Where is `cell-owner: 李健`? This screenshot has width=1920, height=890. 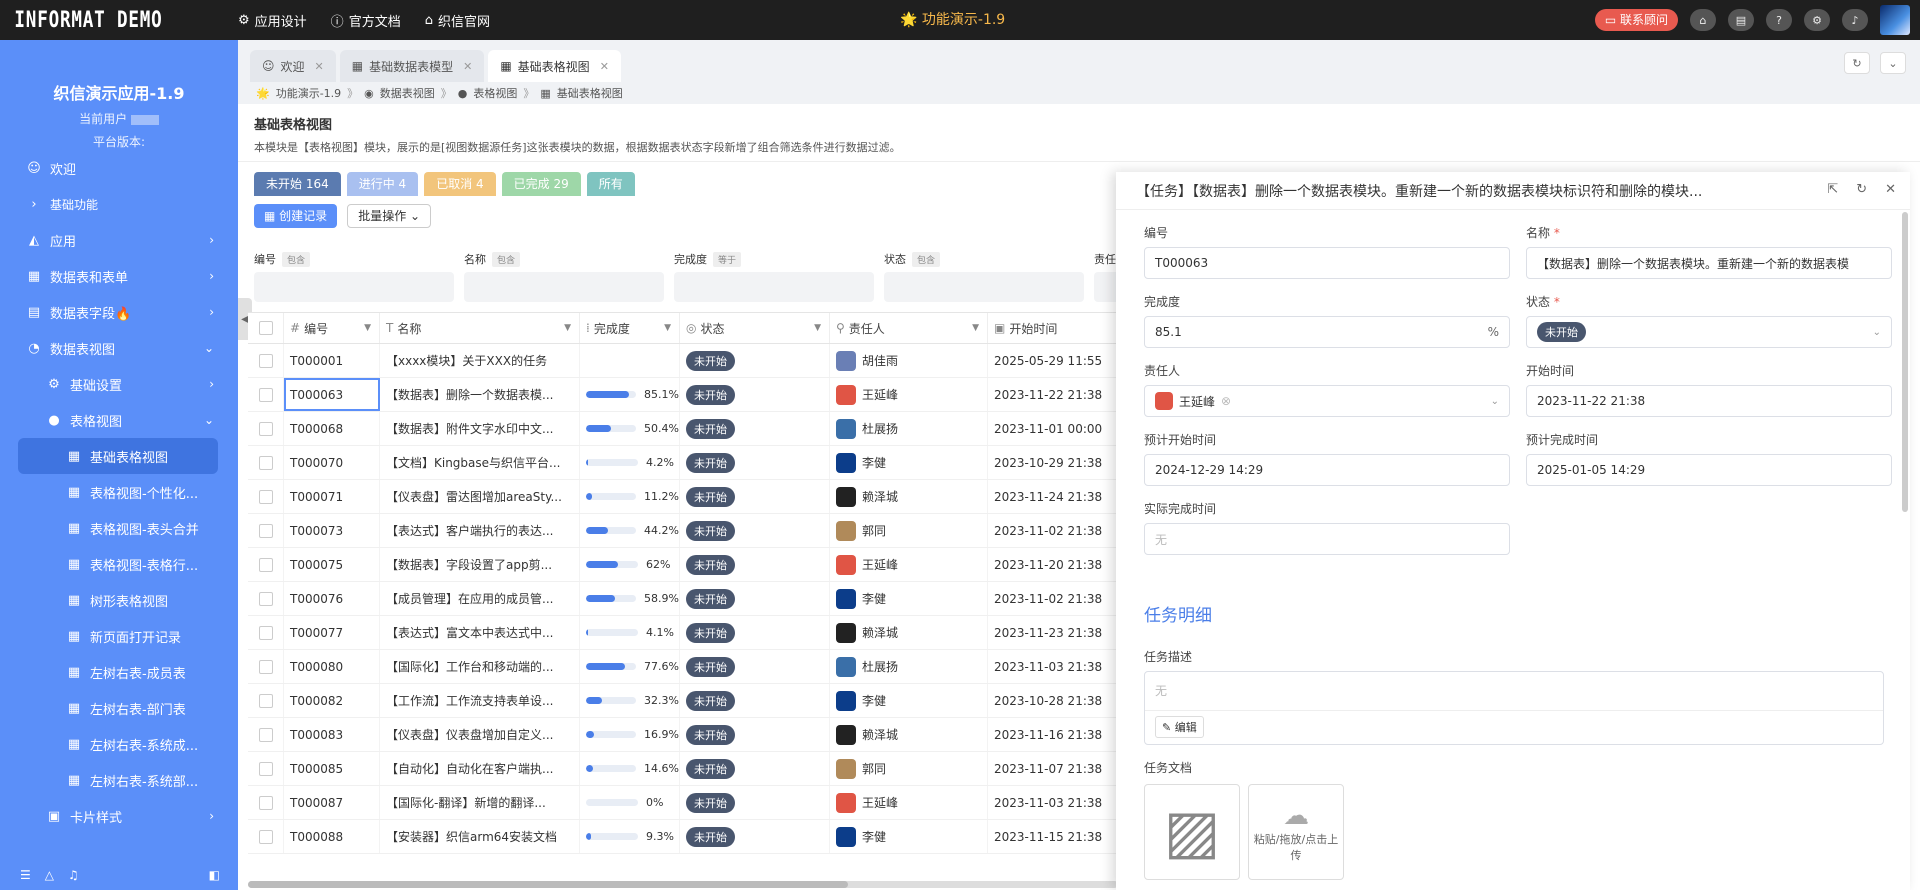
cell-owner: 李健 is located at coordinates (909, 836).